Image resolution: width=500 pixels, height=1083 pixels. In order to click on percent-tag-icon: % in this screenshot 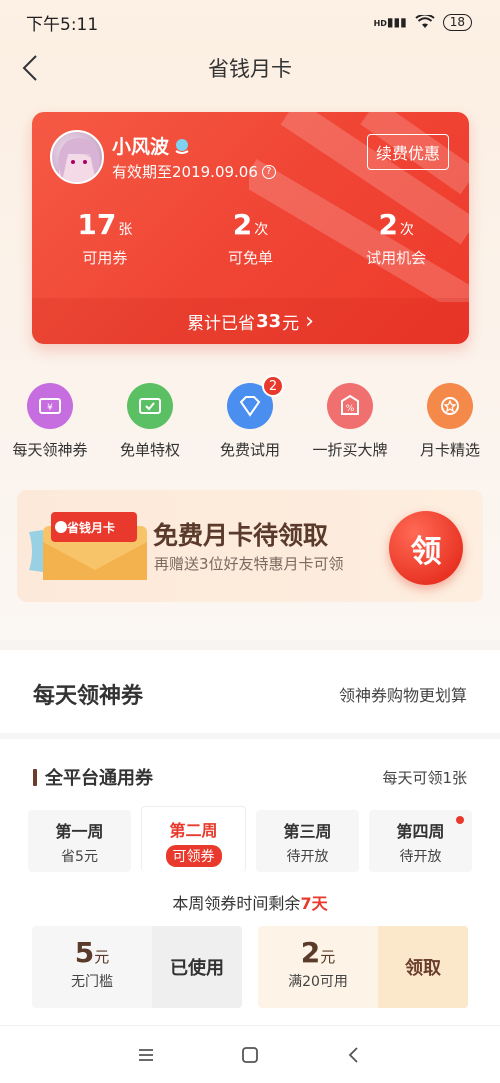, I will do `click(350, 406)`.